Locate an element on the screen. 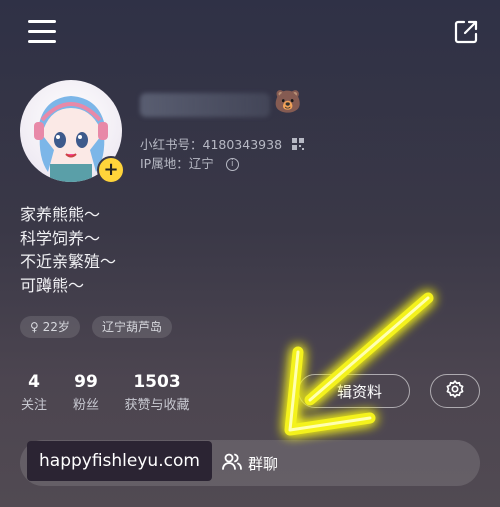 This screenshot has width=500, height=507. group-chat-label: 群聊 is located at coordinates (263, 463).